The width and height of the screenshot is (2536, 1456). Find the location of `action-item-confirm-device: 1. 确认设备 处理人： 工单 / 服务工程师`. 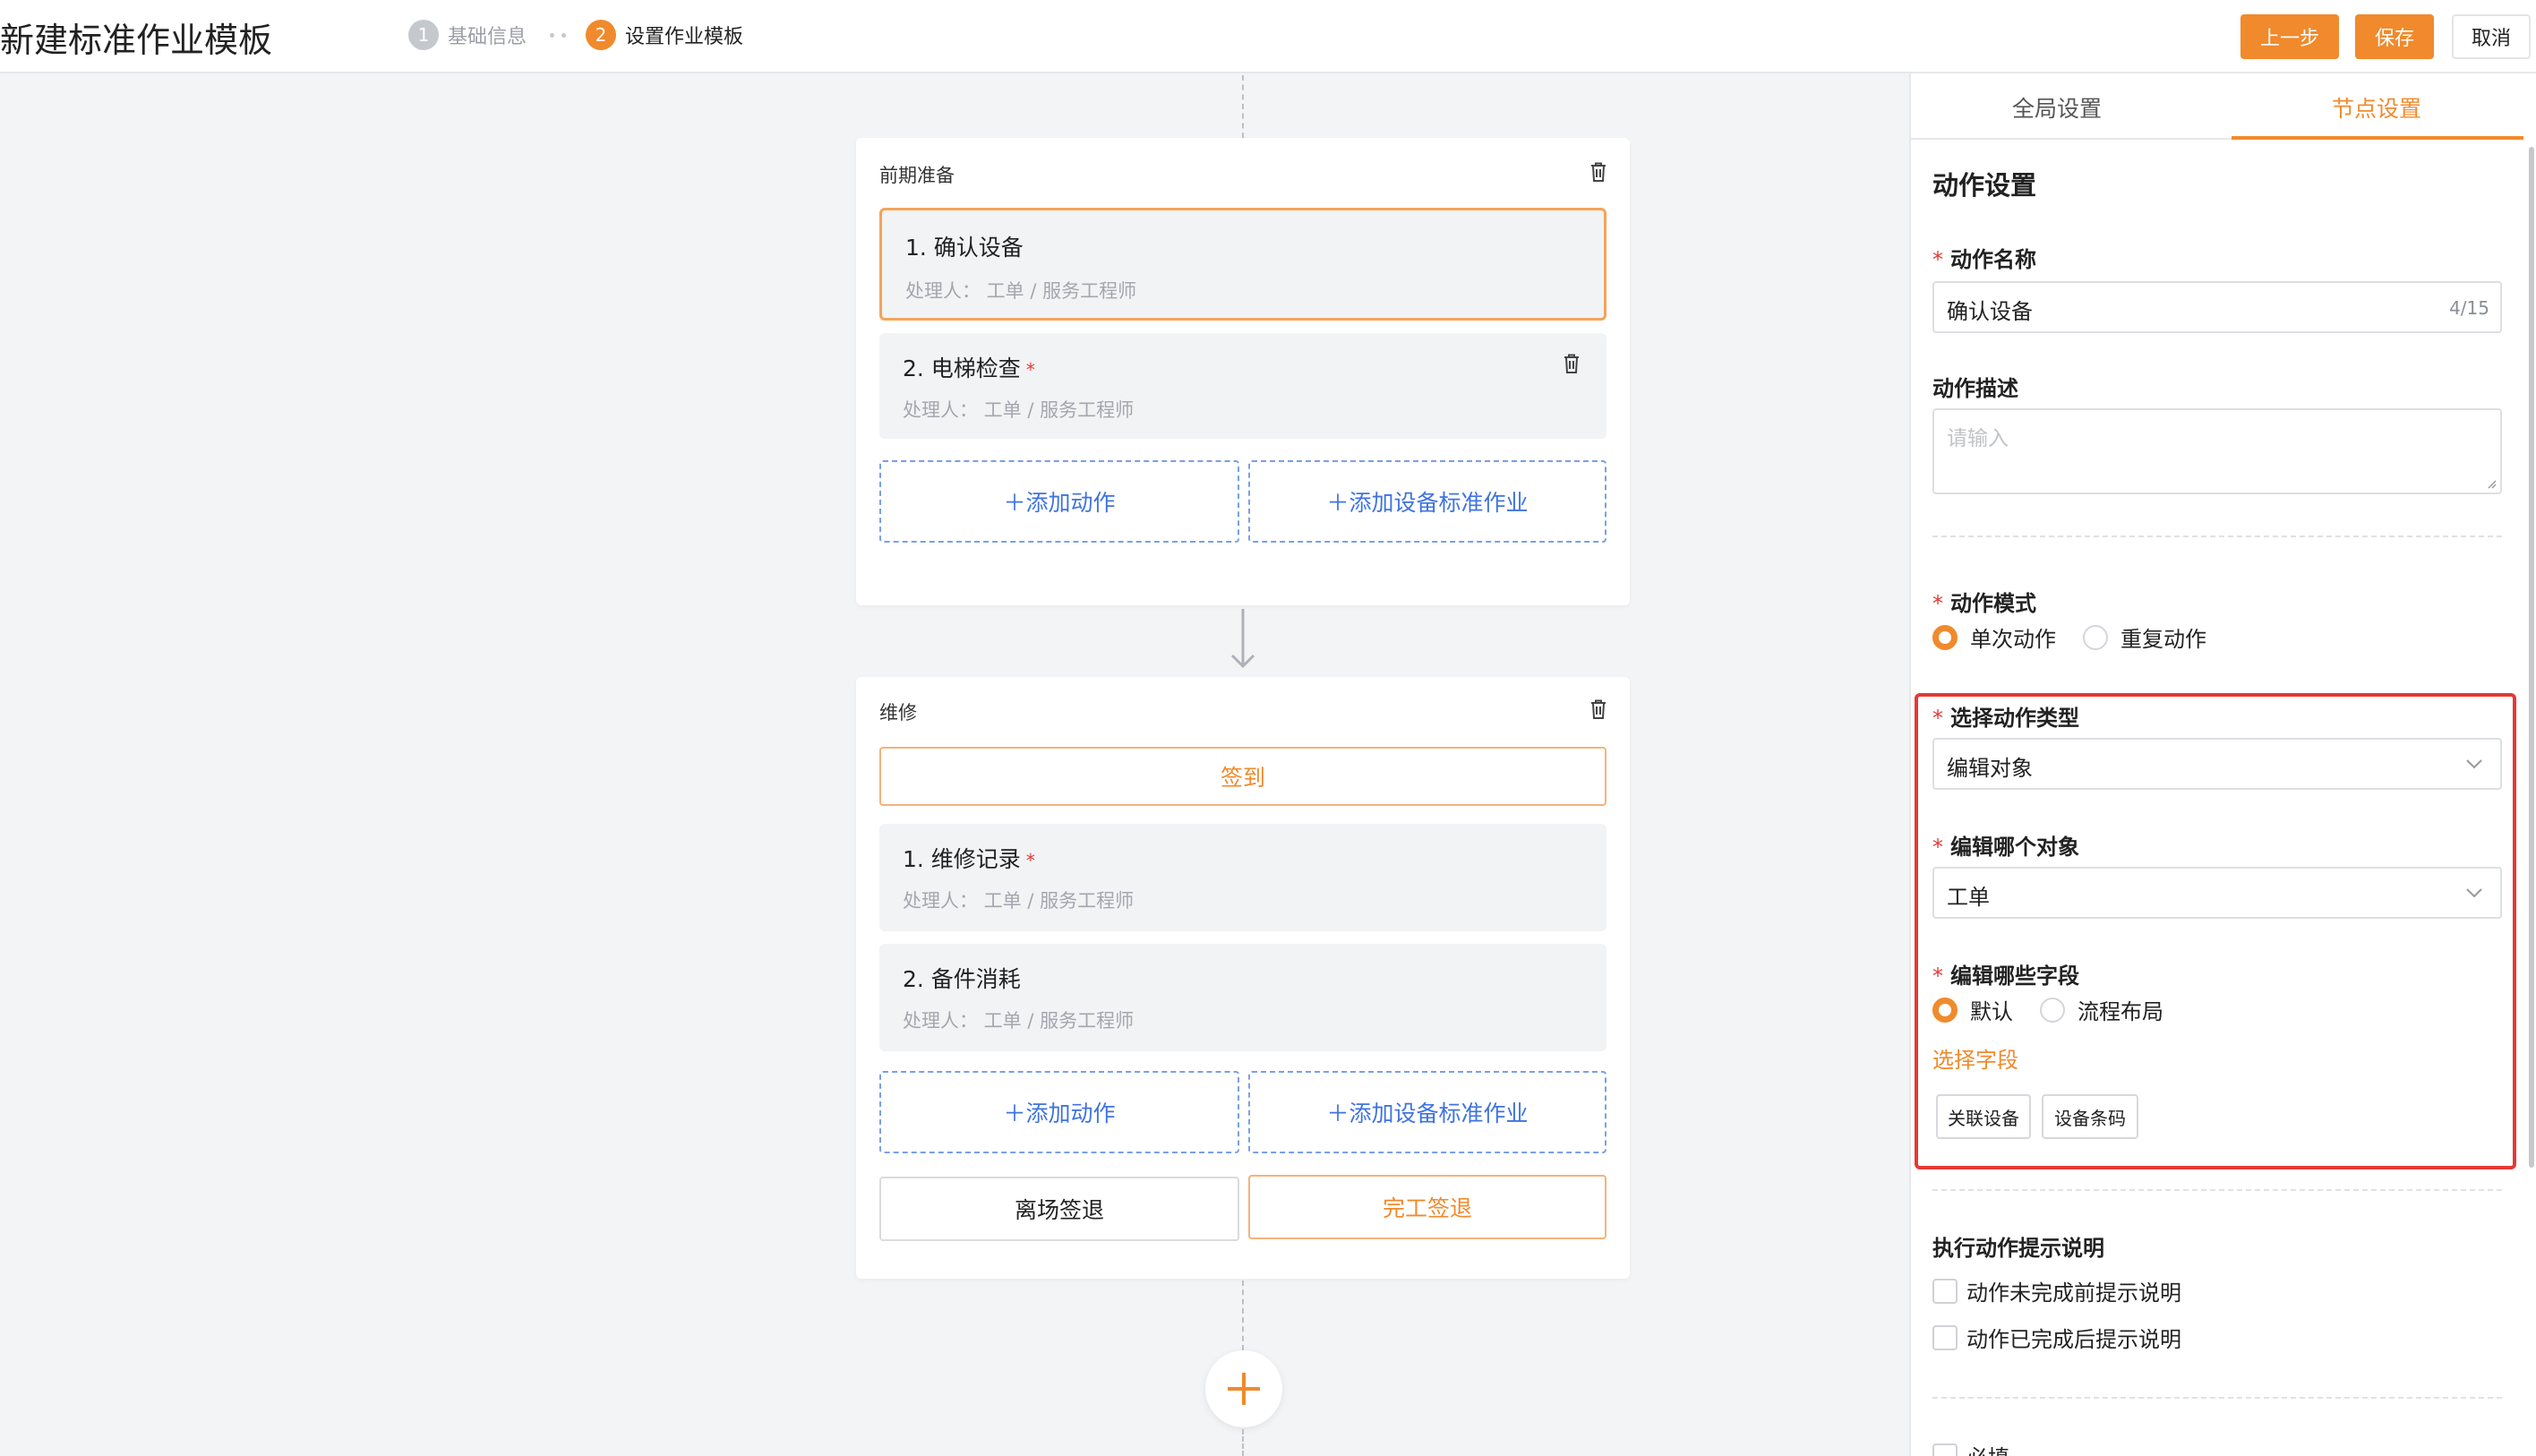

action-item-confirm-device: 1. 确认设备 处理人： 工单 / 服务工程师 is located at coordinates (1242, 264).